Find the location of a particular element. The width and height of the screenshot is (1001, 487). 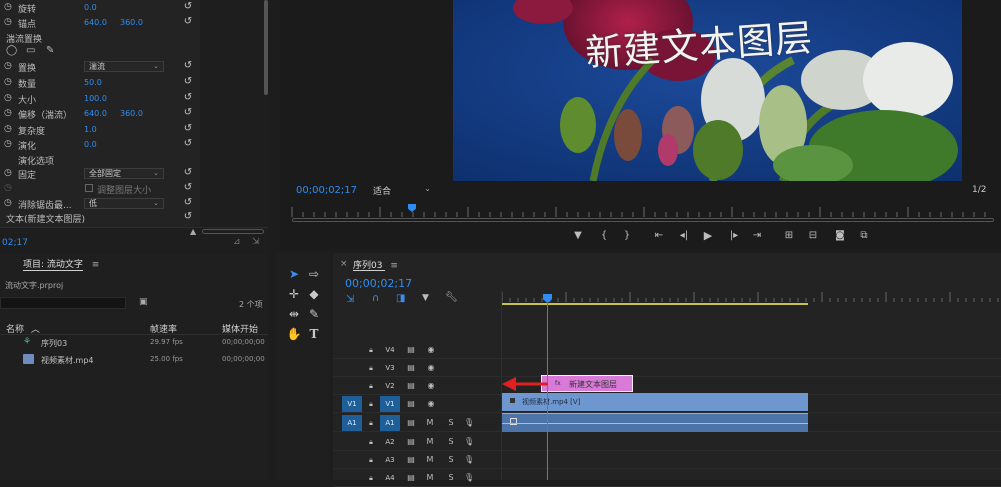

track-name: A1 is located at coordinates (390, 423).